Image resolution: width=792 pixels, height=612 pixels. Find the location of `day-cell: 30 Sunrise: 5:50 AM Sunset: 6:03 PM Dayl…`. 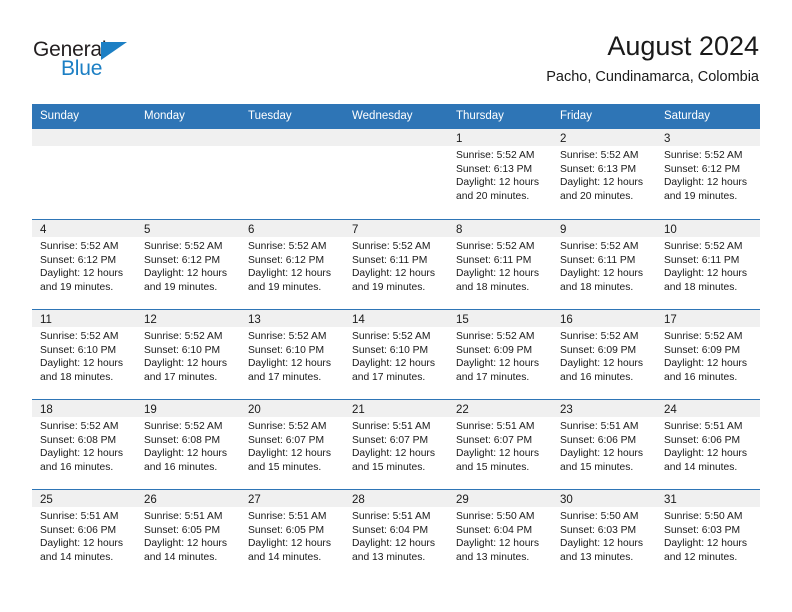

day-cell: 30 Sunrise: 5:50 AM Sunset: 6:03 PM Dayl… is located at coordinates (604, 534).